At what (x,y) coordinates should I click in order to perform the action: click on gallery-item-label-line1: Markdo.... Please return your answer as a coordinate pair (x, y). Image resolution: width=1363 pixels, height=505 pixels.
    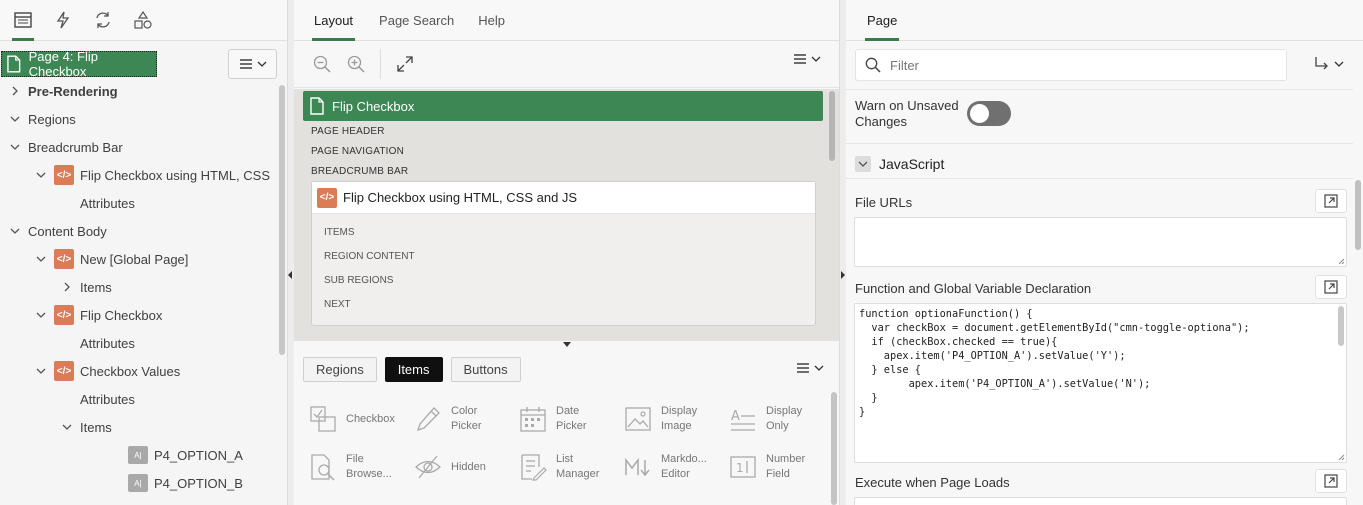
    Looking at the image, I should click on (684, 459).